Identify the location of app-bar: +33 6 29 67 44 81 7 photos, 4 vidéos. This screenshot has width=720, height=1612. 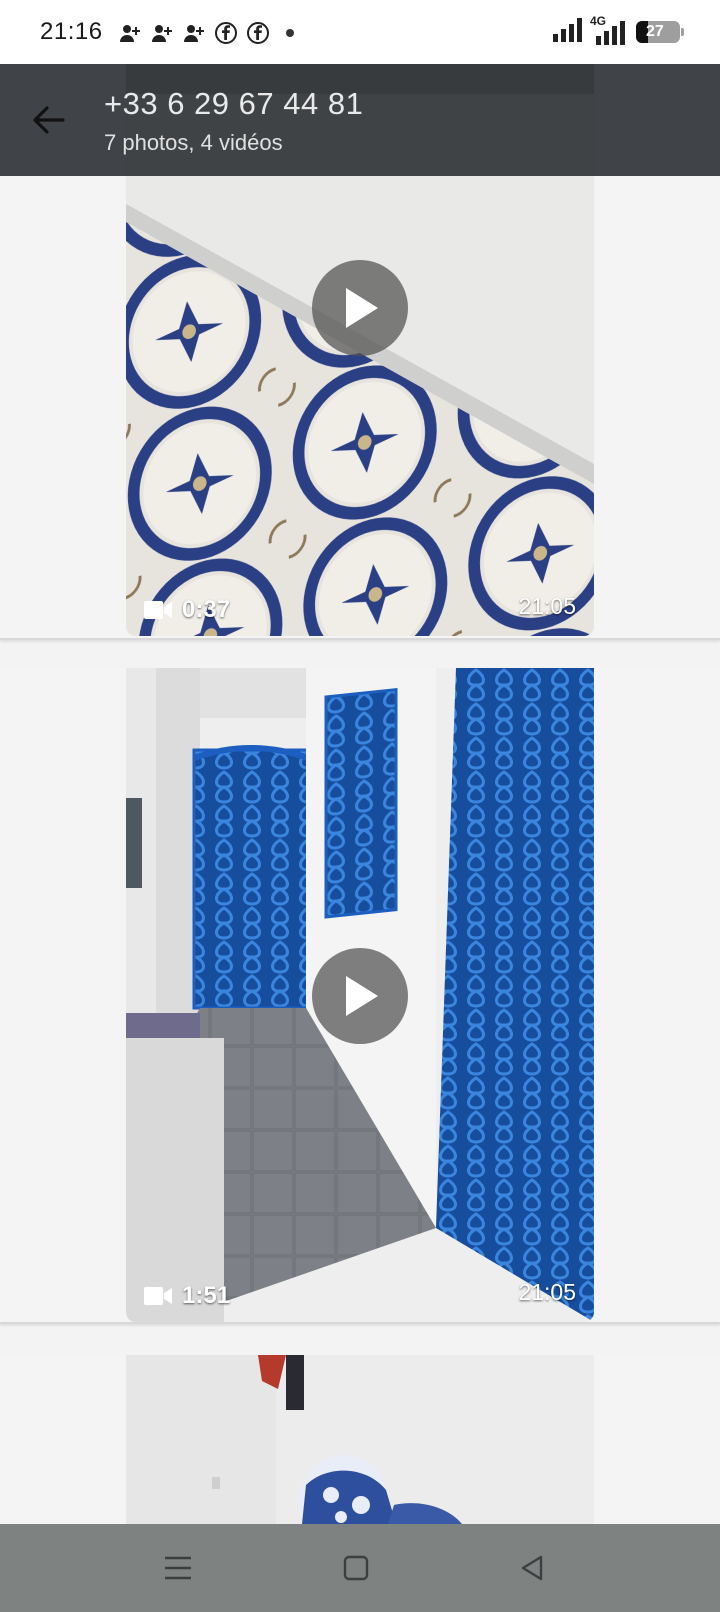
(360, 120).